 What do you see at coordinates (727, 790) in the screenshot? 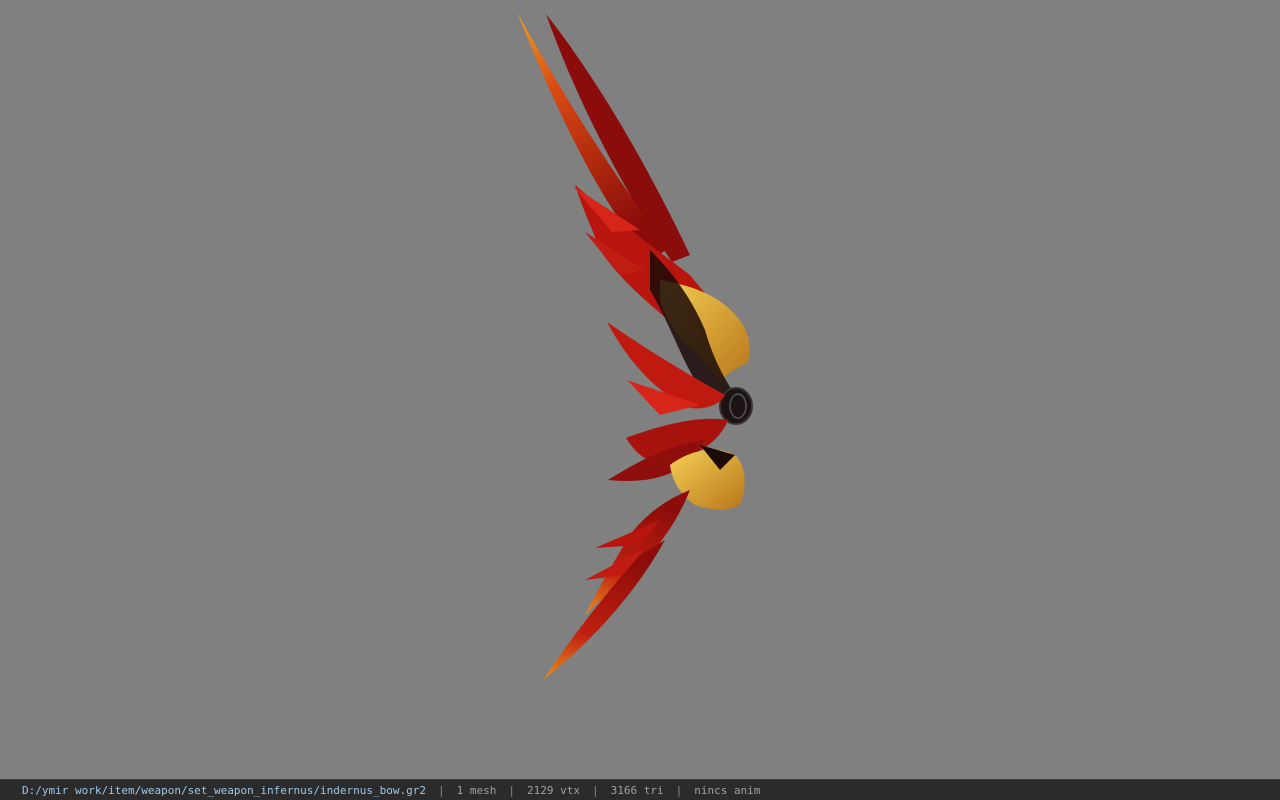
I see `animation-info: nincs anim` at bounding box center [727, 790].